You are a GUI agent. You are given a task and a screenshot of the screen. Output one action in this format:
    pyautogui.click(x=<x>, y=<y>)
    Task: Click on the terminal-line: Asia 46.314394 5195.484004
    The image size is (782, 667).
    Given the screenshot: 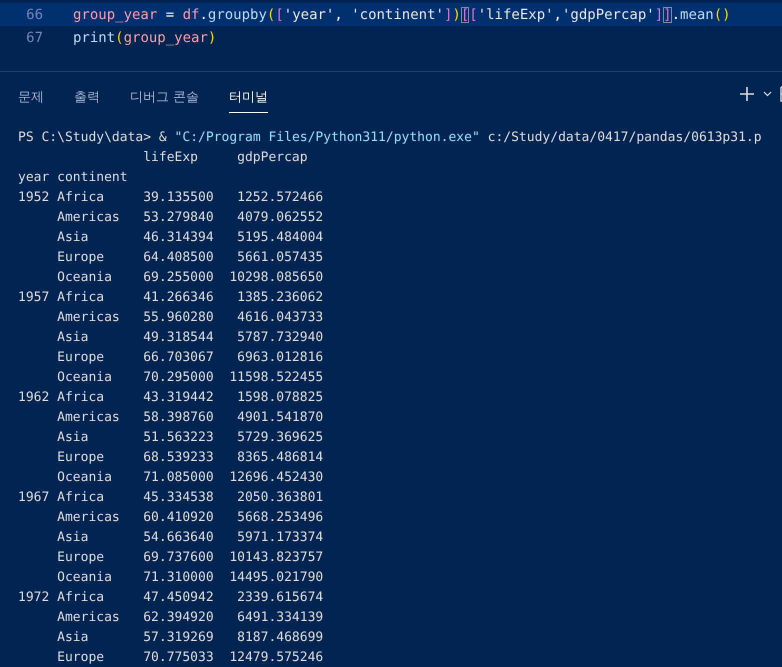 What is the action you would take?
    pyautogui.click(x=190, y=238)
    